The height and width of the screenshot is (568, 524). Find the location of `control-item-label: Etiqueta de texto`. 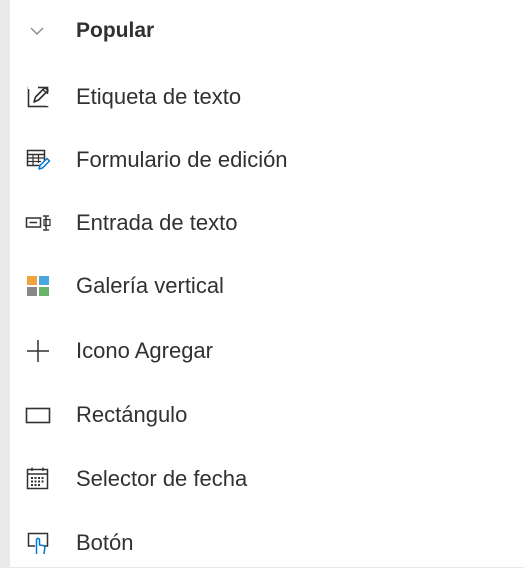

control-item-label: Etiqueta de texto is located at coordinates (159, 96).